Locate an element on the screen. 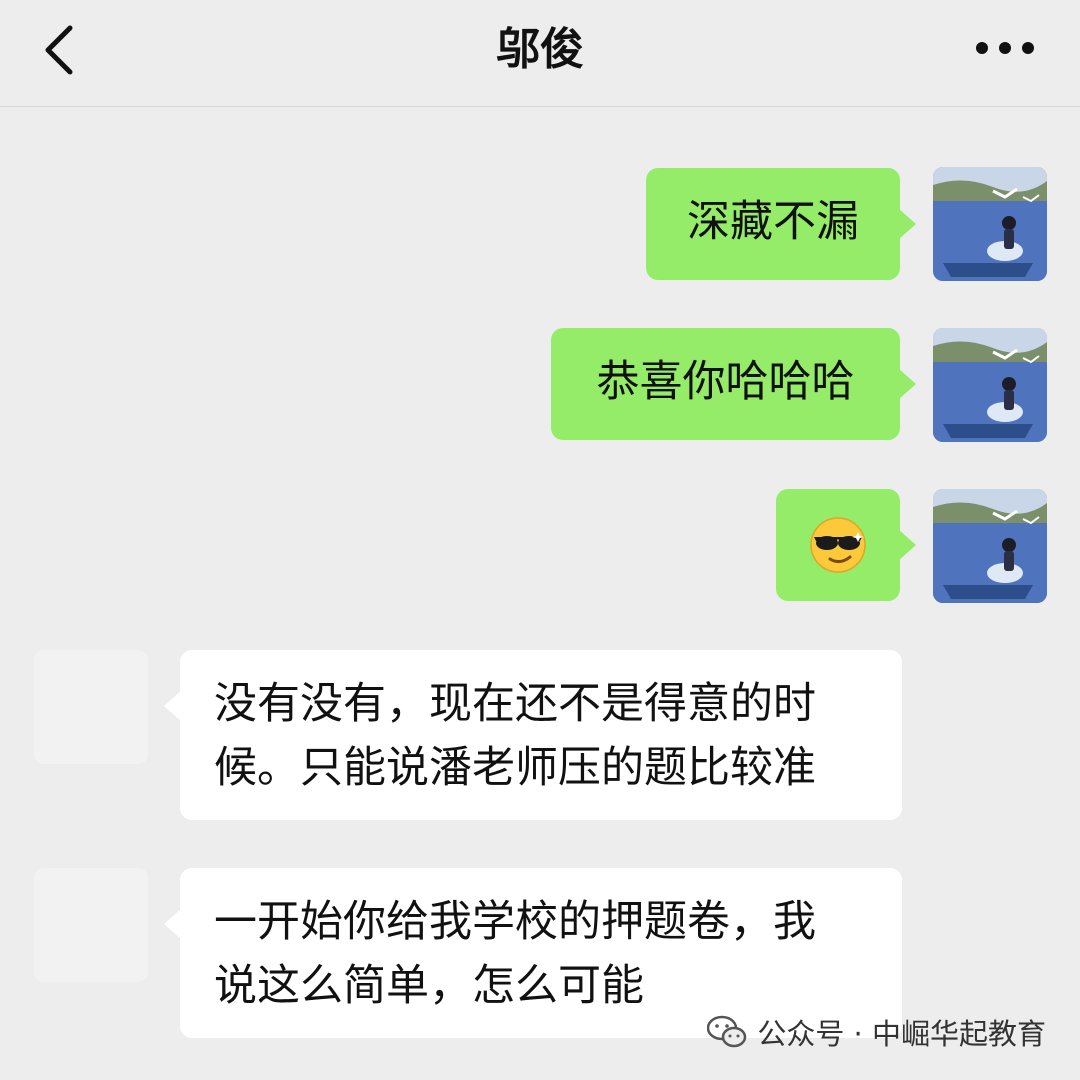  chat-header: 邬俊 is located at coordinates (540, 53).